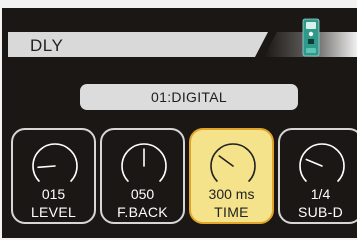 The width and height of the screenshot is (357, 240). I want to click on sub-division-dial-icon, so click(322, 163).